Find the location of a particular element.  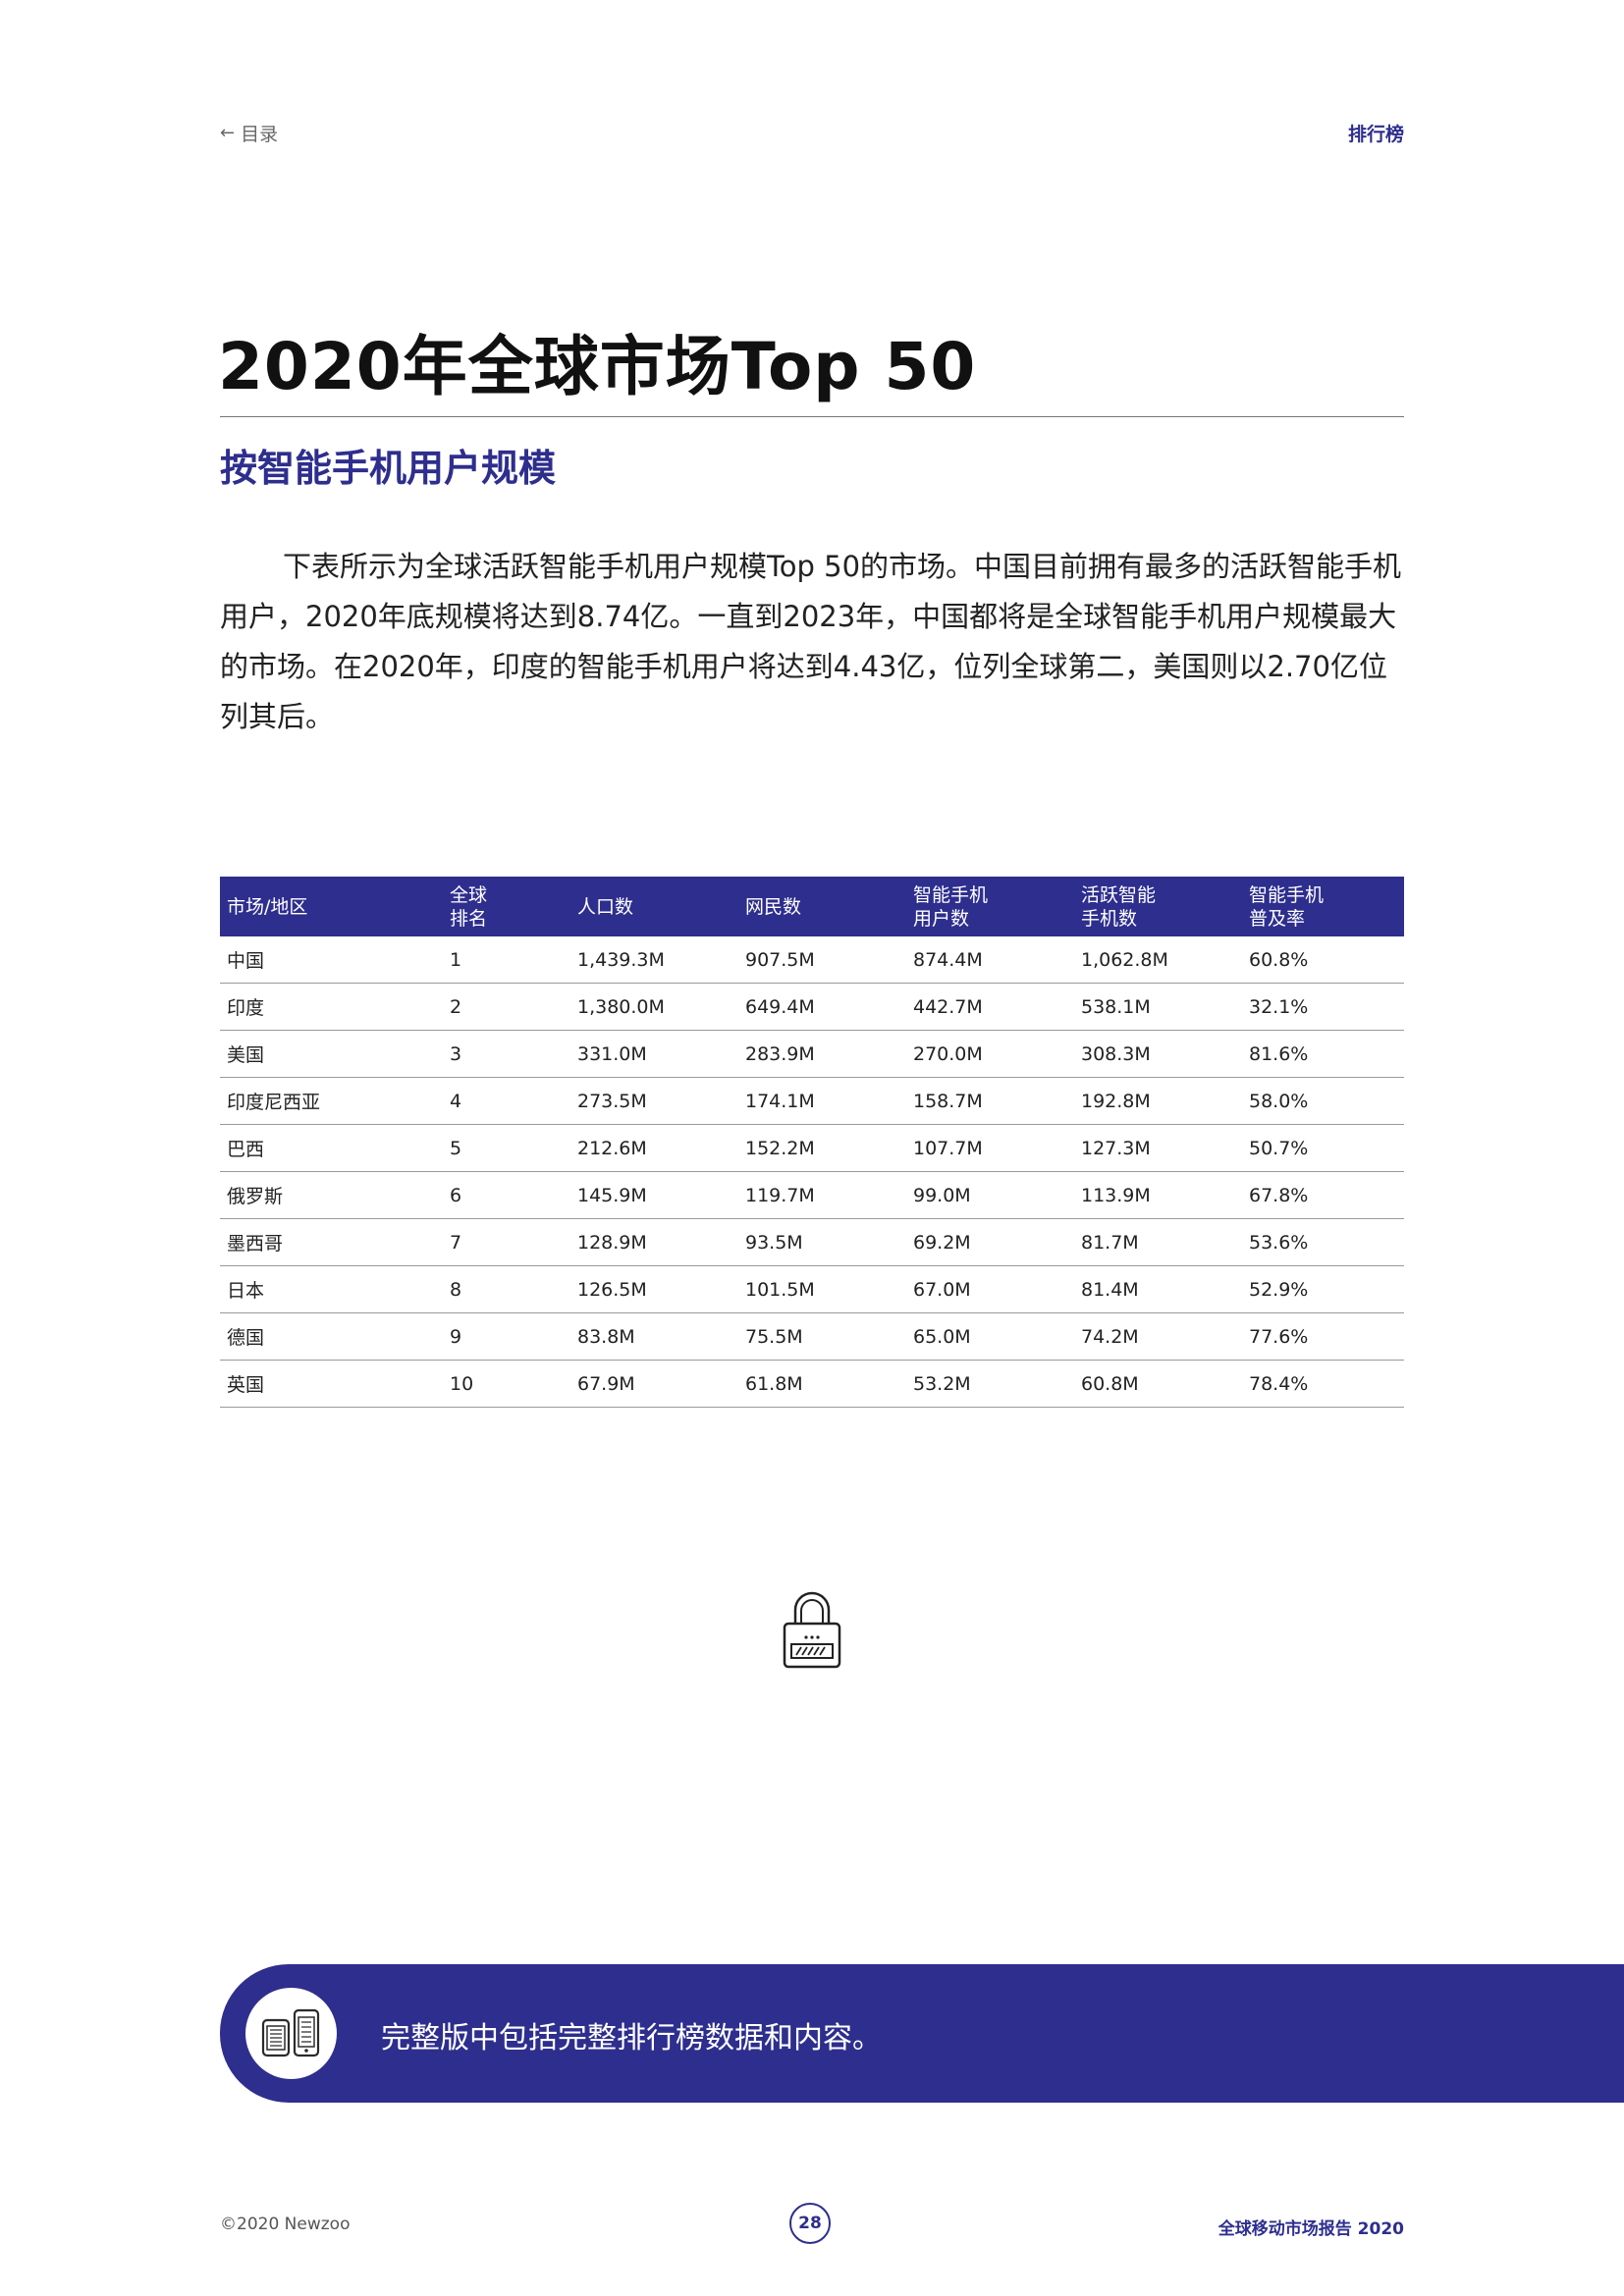

cell-population: 331.0M is located at coordinates (654, 1054).